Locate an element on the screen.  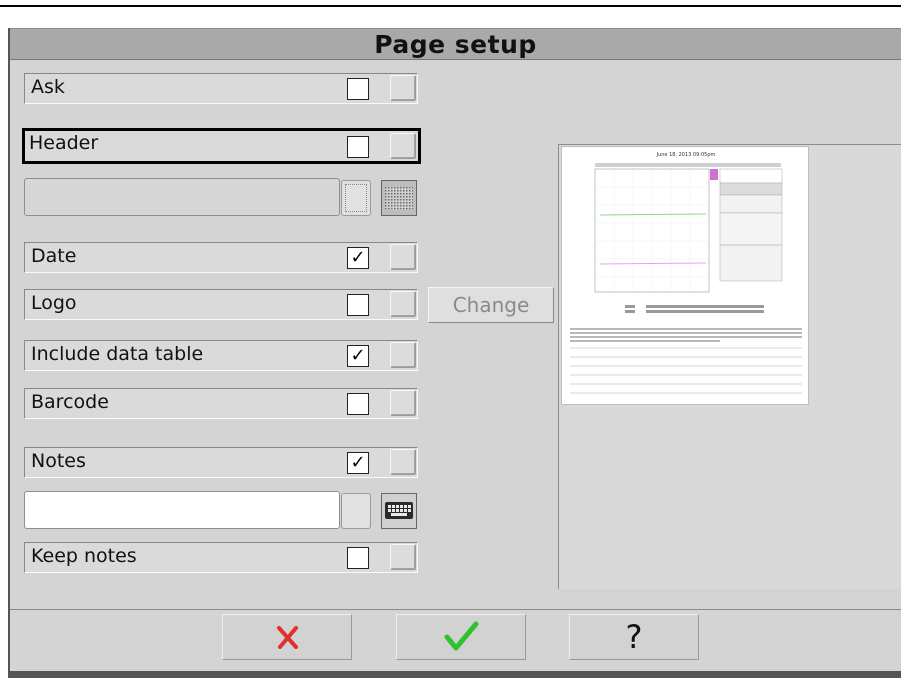
change-logo-button: Change is located at coordinates (491, 305).